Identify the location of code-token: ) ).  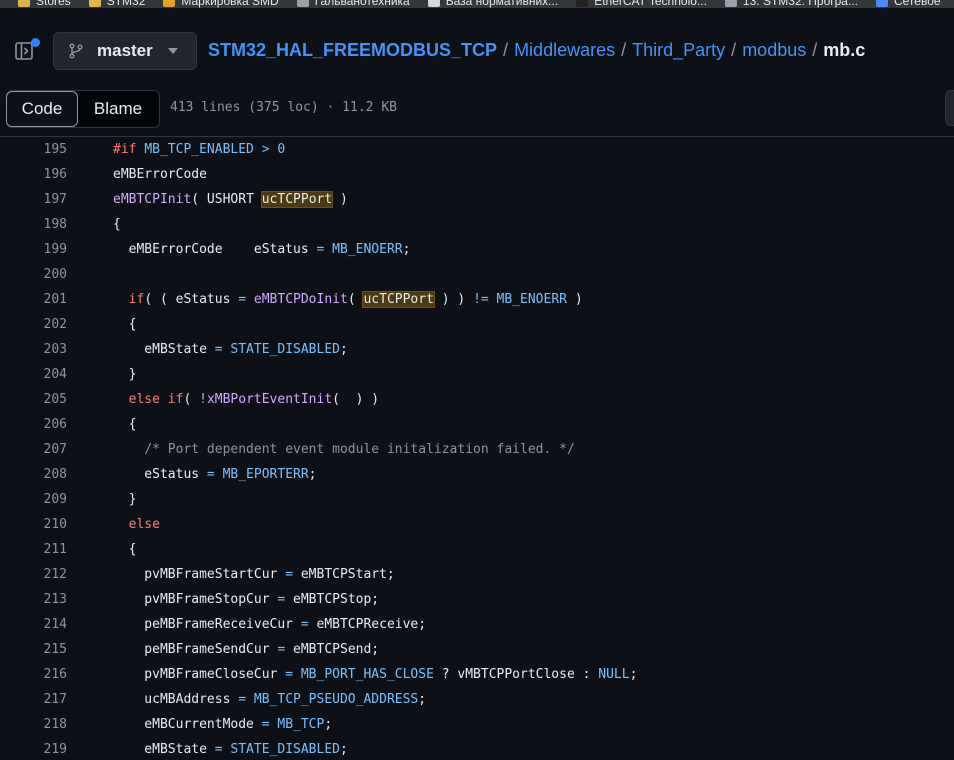
(453, 299).